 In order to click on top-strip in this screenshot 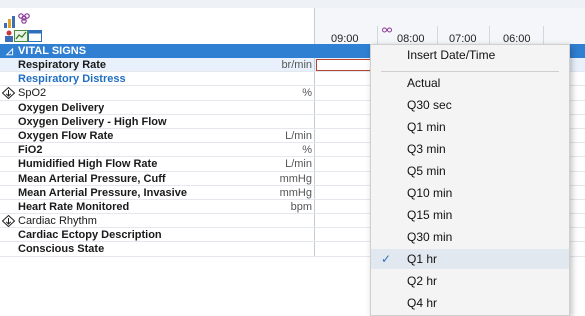, I will do `click(292, 4)`.